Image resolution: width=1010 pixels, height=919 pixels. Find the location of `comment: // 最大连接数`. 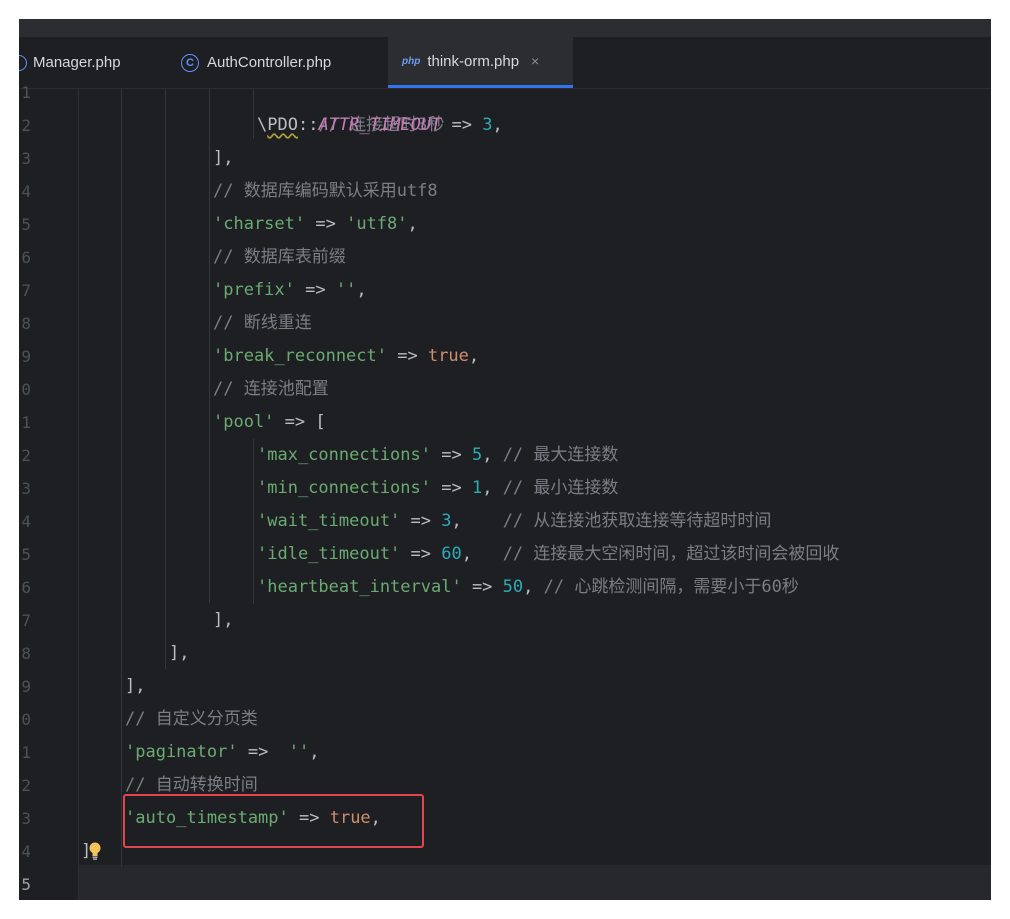

comment: // 最大连接数 is located at coordinates (560, 455).